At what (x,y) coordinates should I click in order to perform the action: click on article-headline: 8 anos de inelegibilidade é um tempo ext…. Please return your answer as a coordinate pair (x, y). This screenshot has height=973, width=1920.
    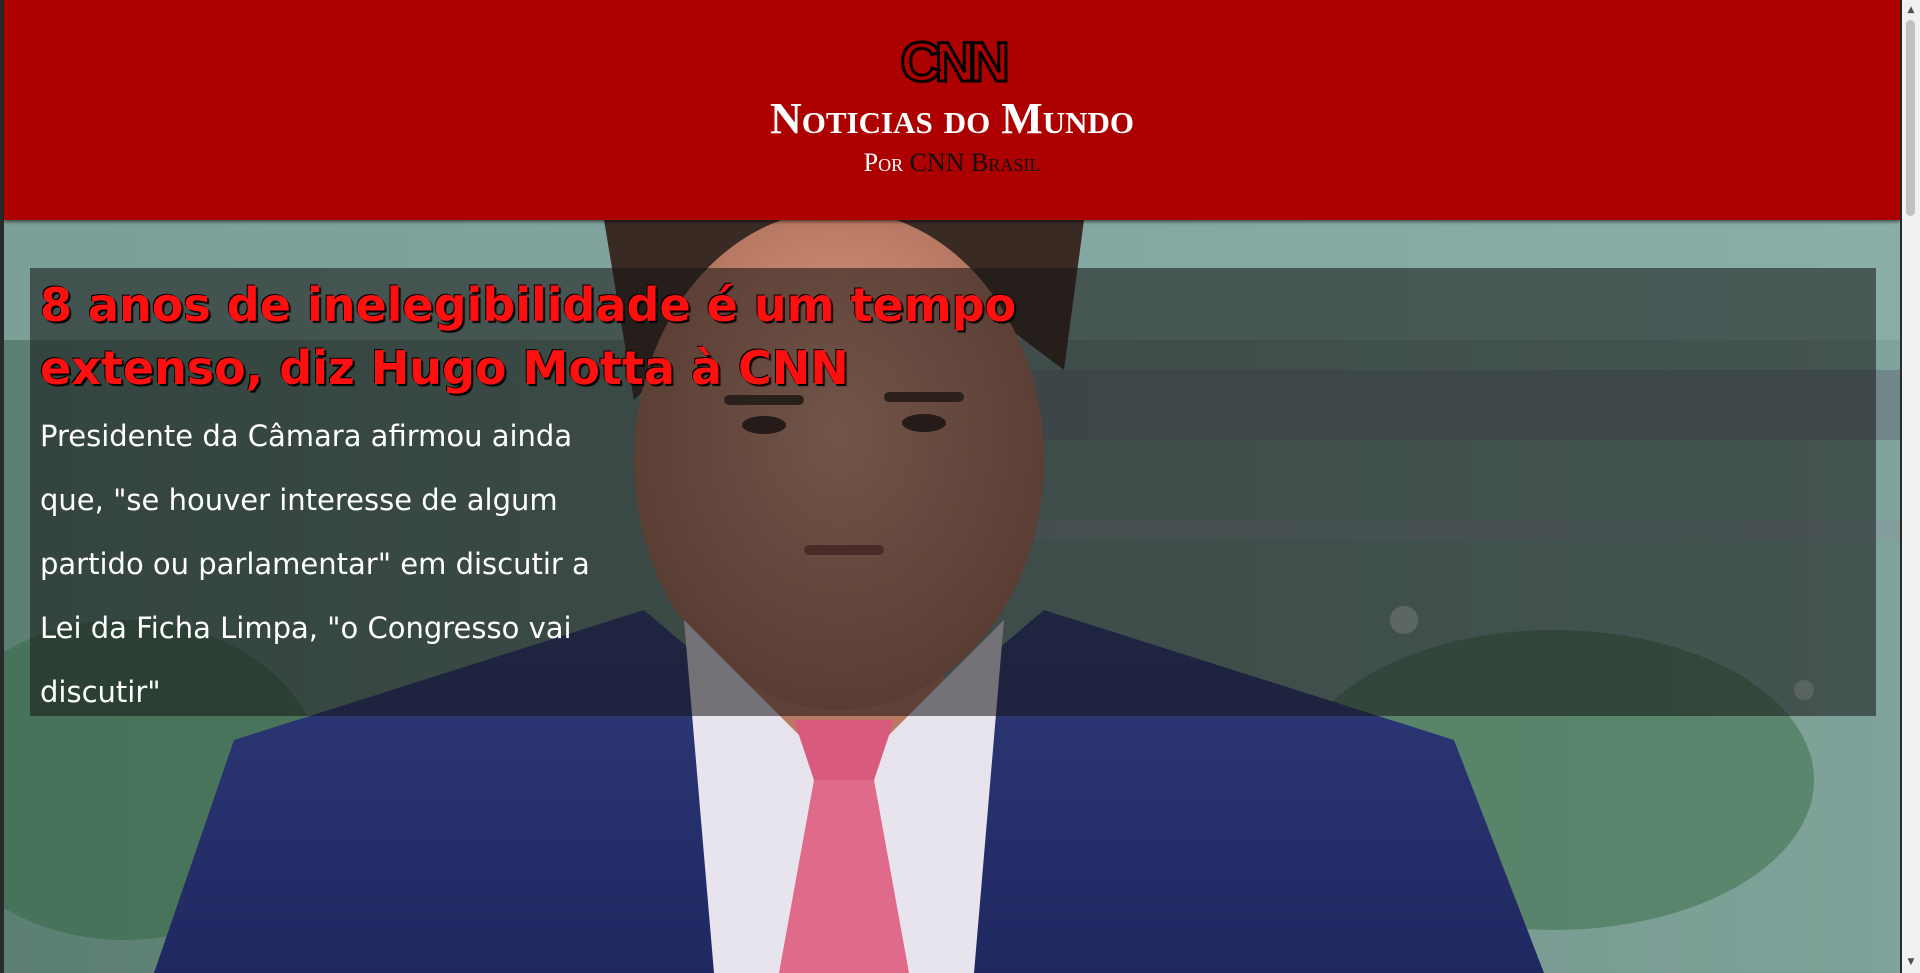
    Looking at the image, I should click on (590, 337).